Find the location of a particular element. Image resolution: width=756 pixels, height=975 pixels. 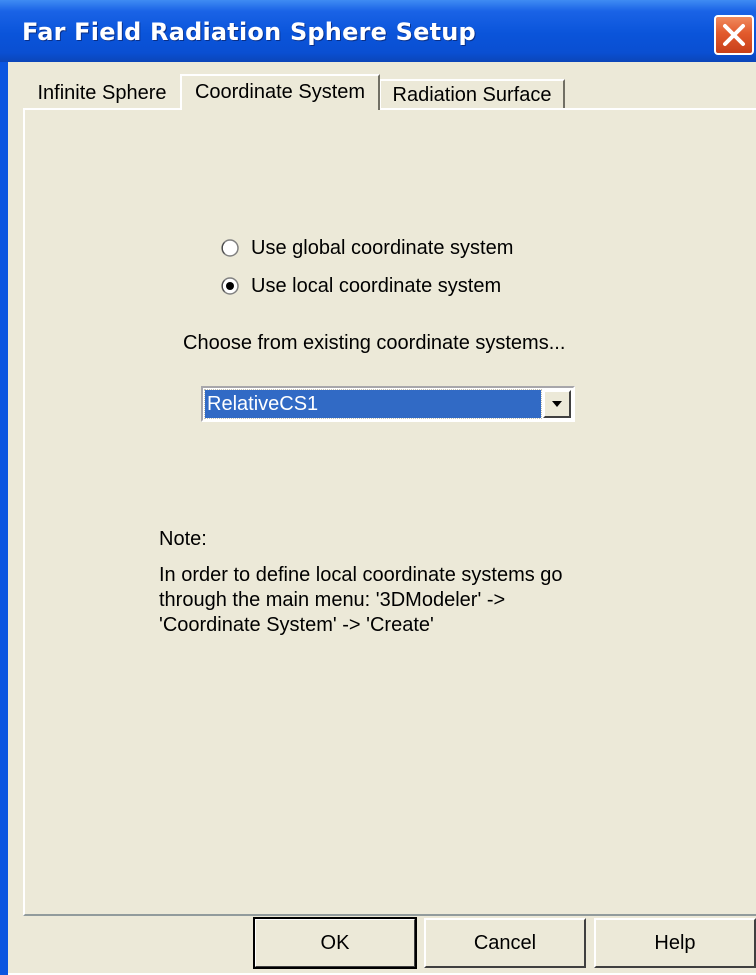

radio-option-global: Use global coordinate system is located at coordinates (367, 248).